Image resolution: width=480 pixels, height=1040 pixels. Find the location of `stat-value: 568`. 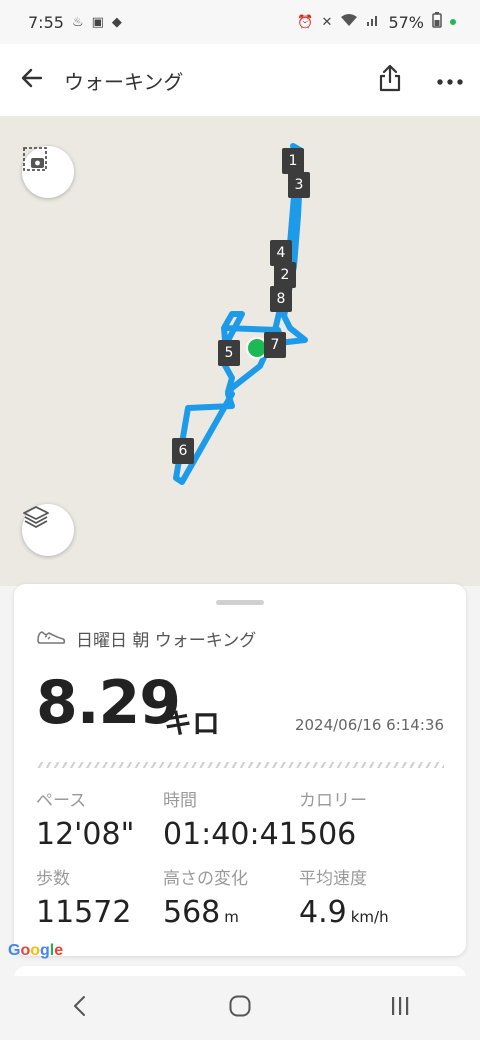

stat-value: 568 is located at coordinates (192, 912).